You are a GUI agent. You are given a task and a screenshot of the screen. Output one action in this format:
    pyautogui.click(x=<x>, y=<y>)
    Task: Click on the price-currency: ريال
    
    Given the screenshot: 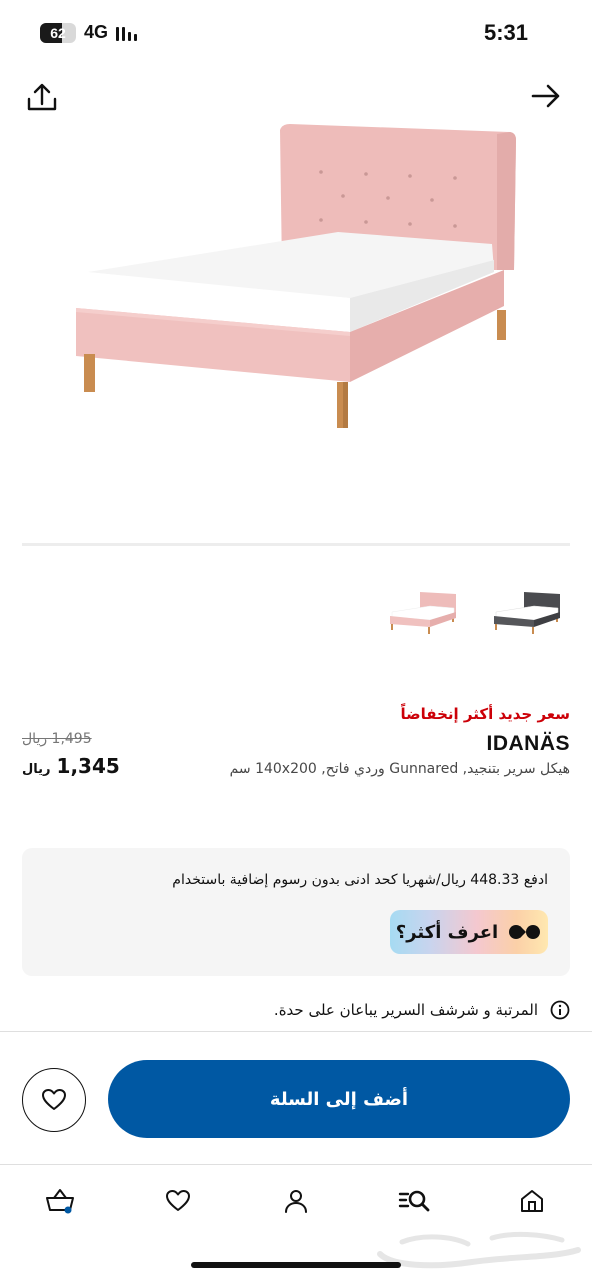 What is the action you would take?
    pyautogui.click(x=36, y=769)
    